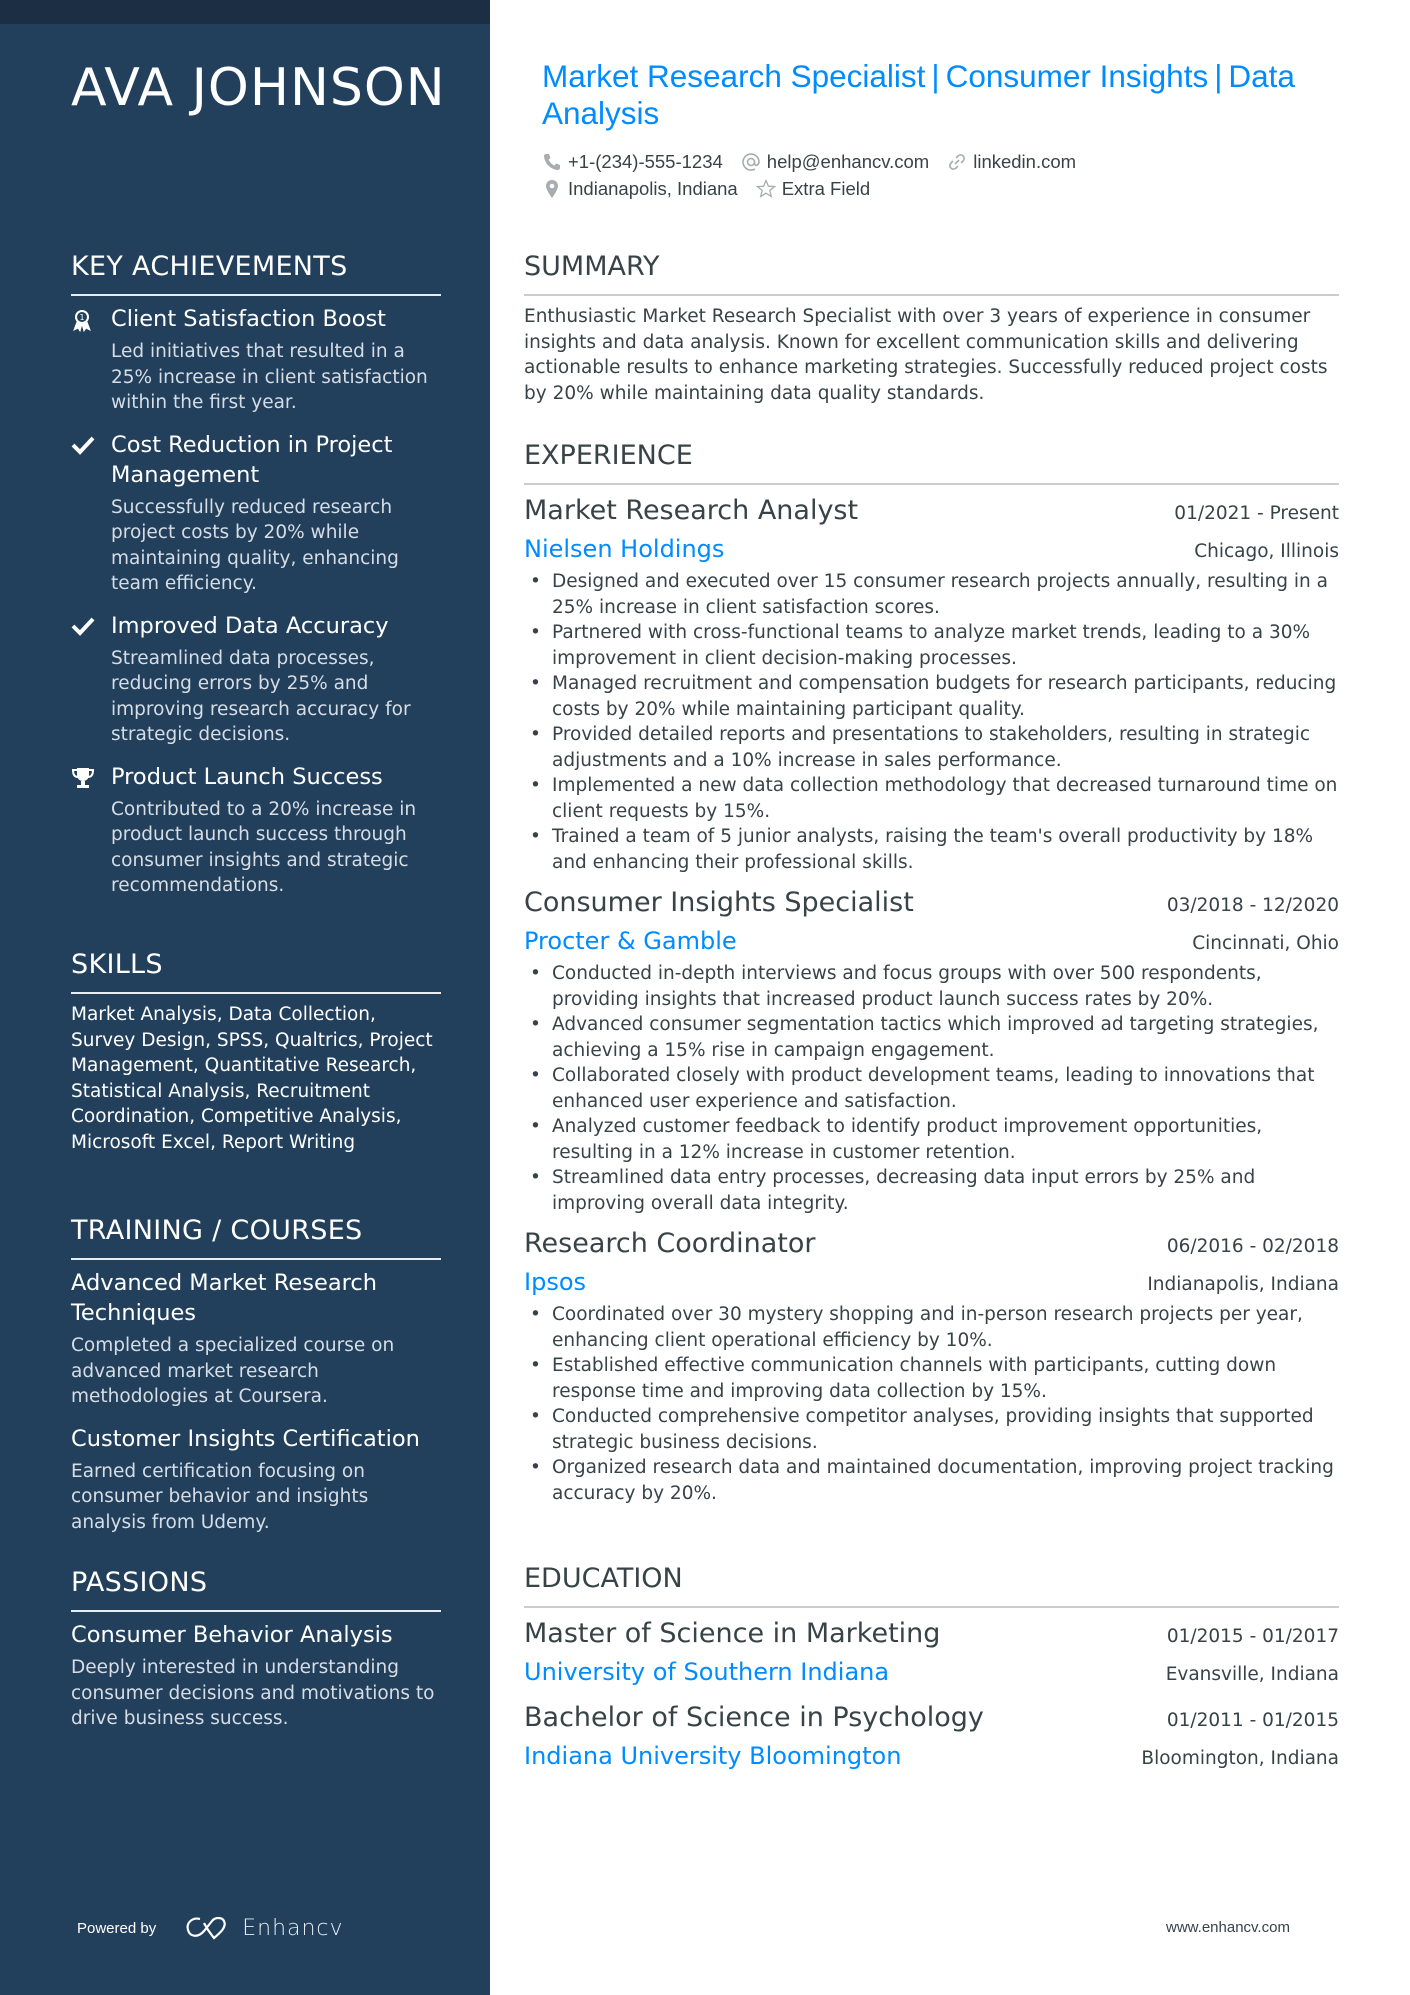 Image resolution: width=1410 pixels, height=1995 pixels. What do you see at coordinates (217, 1230) in the screenshot?
I see `training-heading: TRAINING / COURSES` at bounding box center [217, 1230].